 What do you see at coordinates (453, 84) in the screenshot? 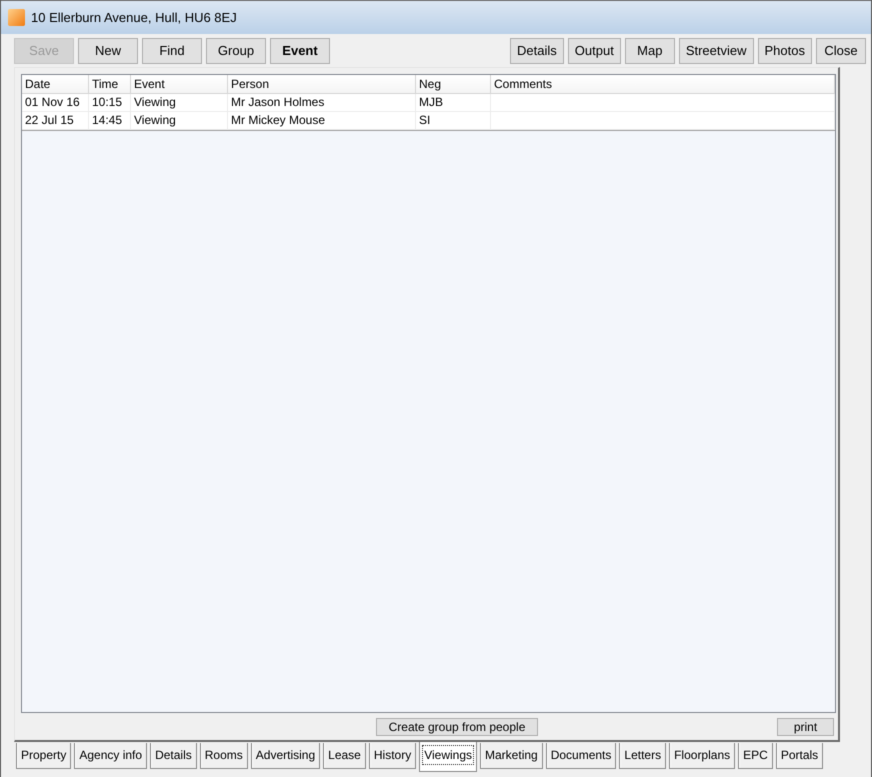
I see `column-header: Neg` at bounding box center [453, 84].